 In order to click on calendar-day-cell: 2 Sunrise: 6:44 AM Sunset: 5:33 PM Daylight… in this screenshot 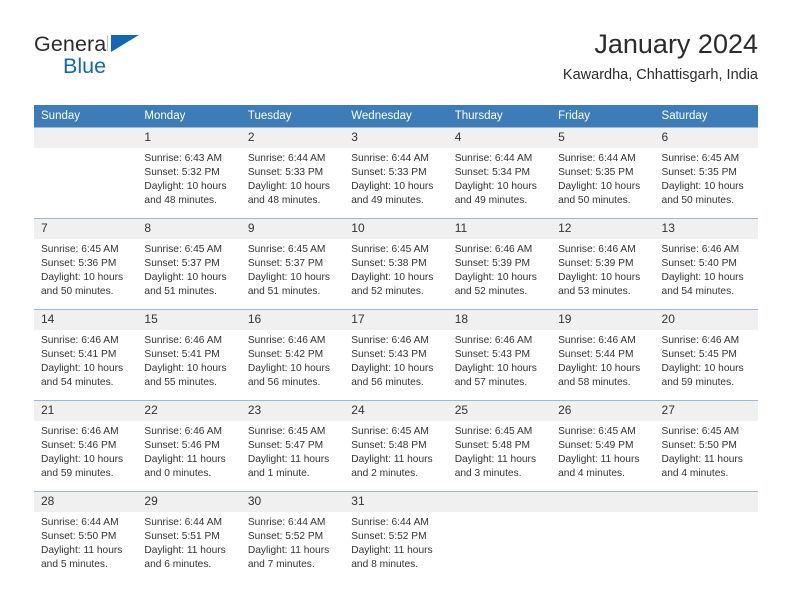, I will do `click(292, 173)`.